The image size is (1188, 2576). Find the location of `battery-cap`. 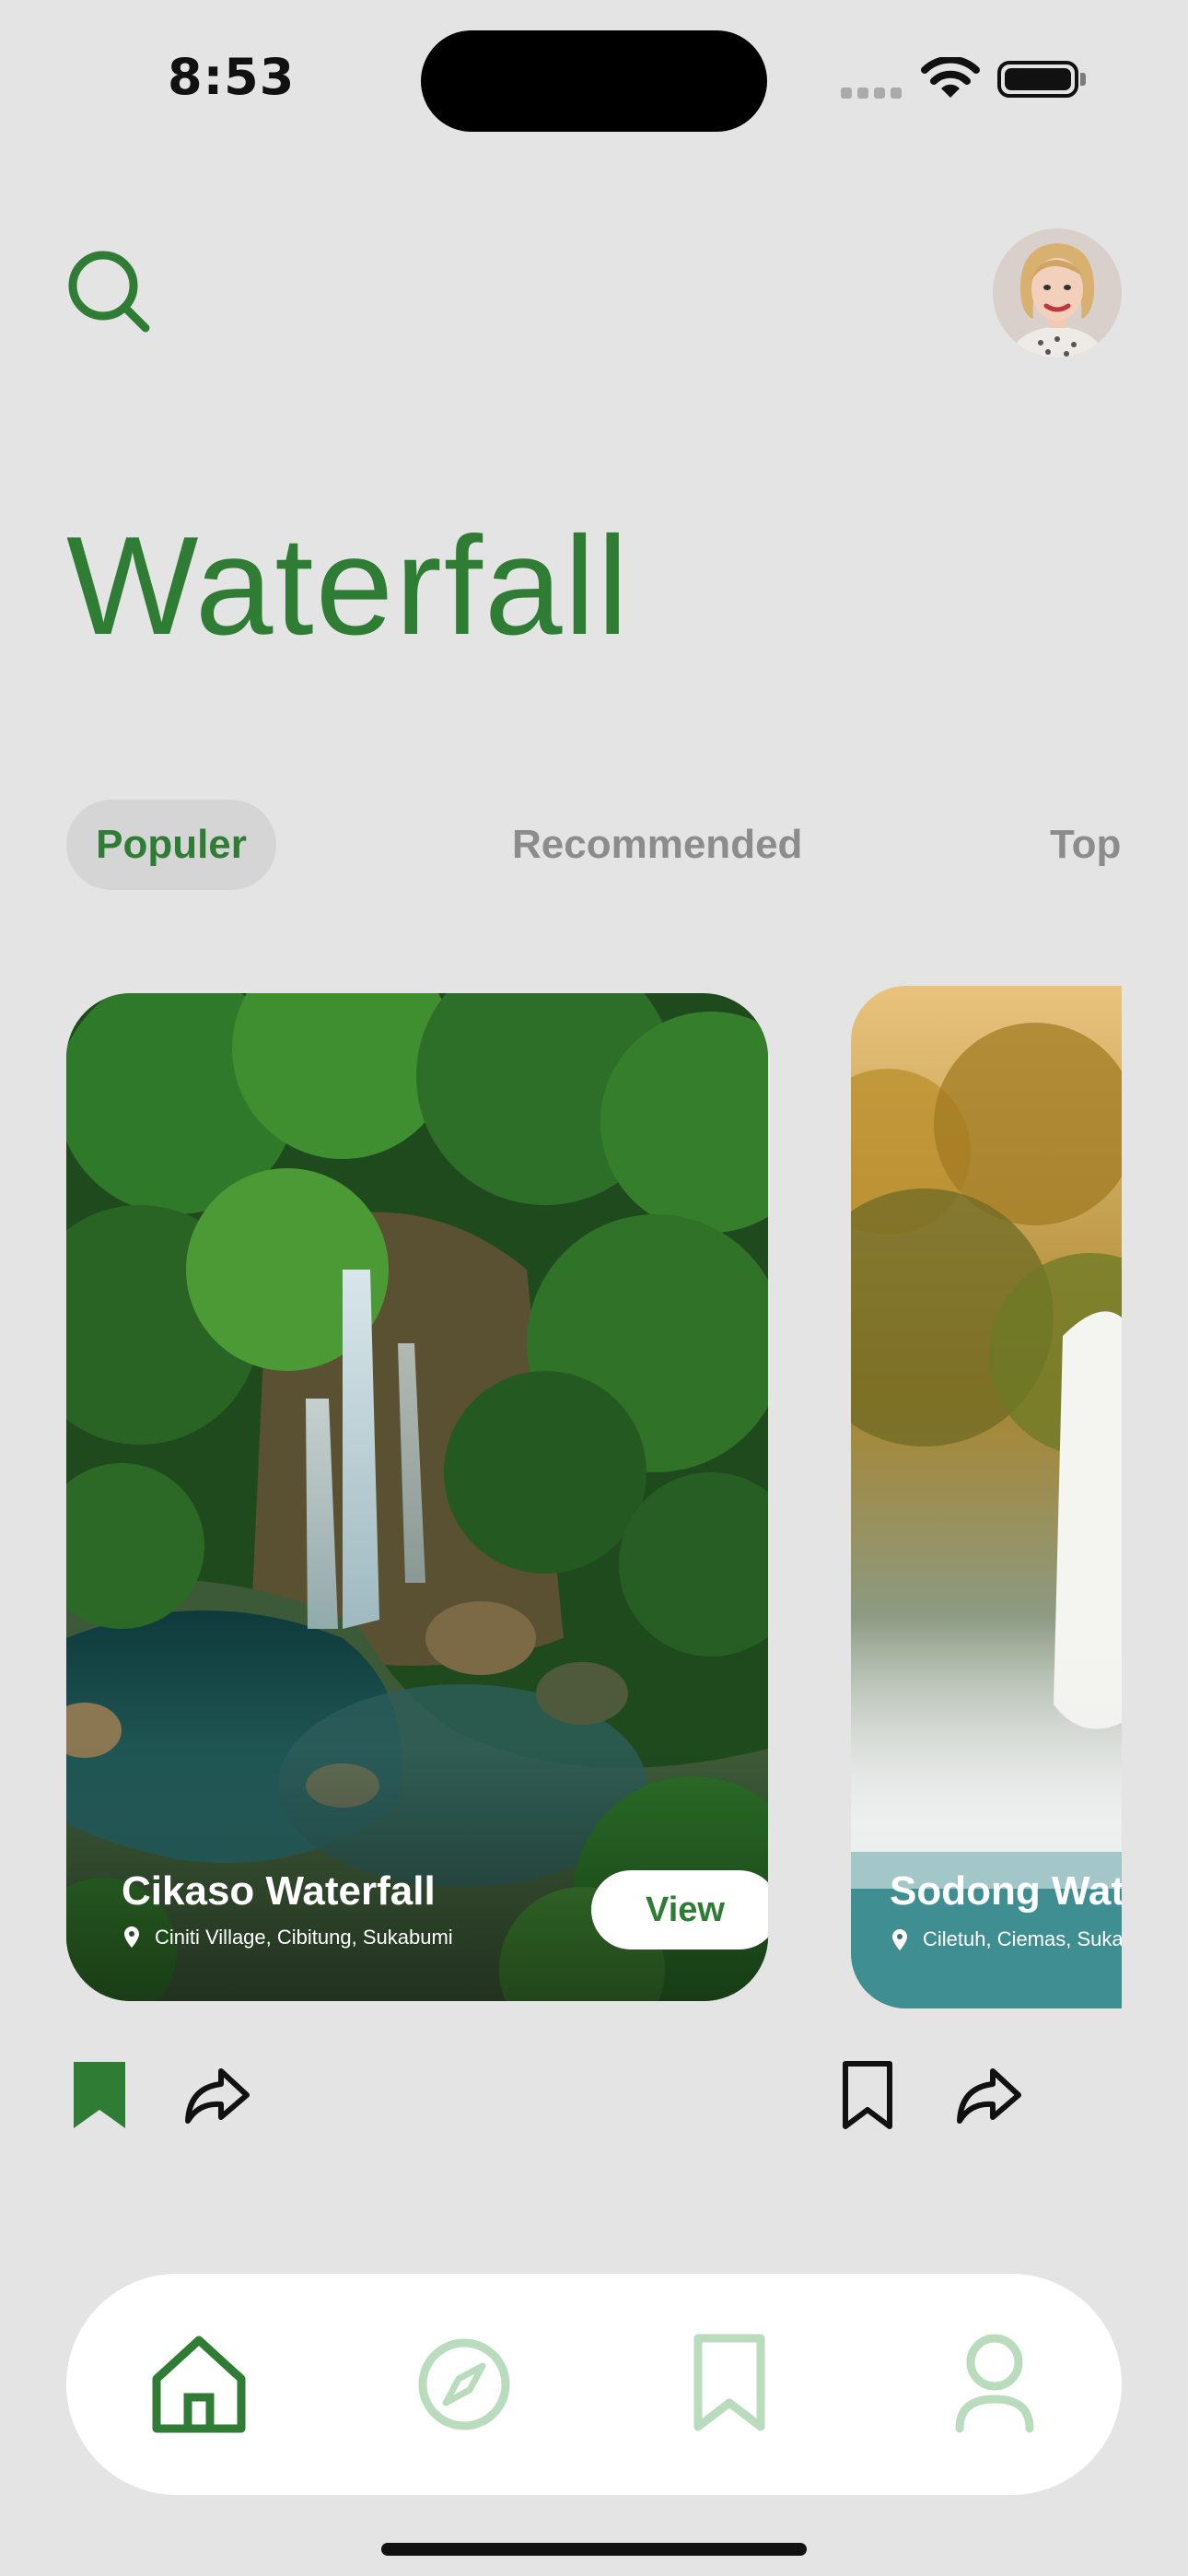

battery-cap is located at coordinates (1083, 79).